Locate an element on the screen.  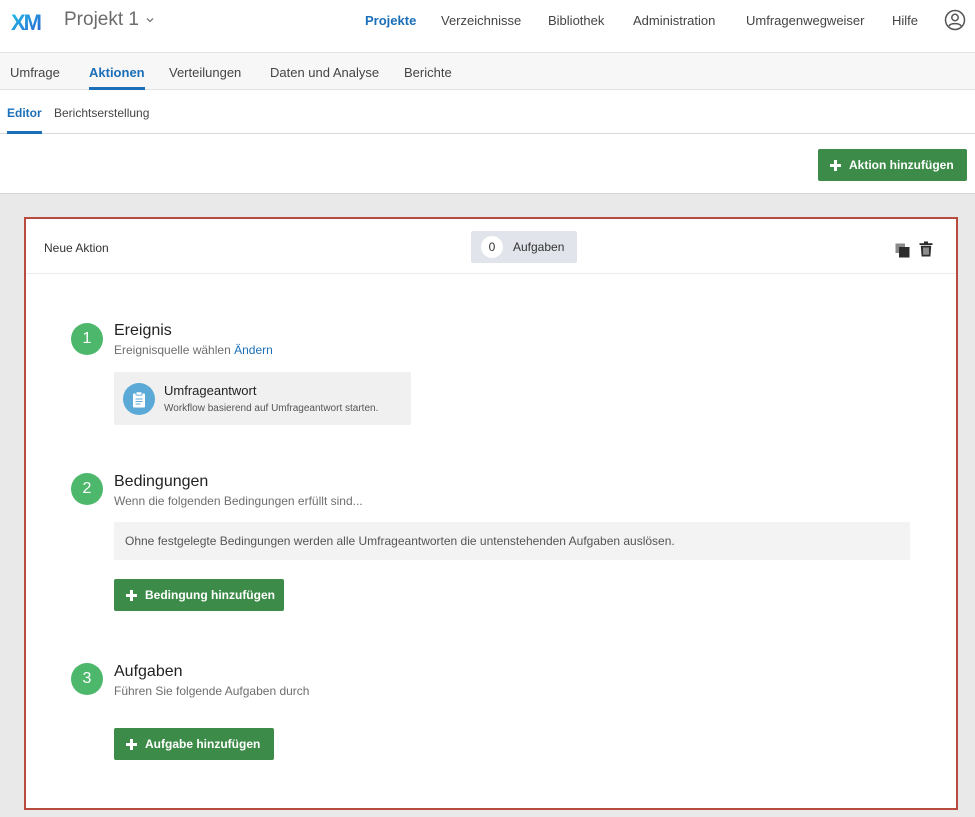
add-action-button: Aktion hinzufügen is located at coordinates (892, 165).